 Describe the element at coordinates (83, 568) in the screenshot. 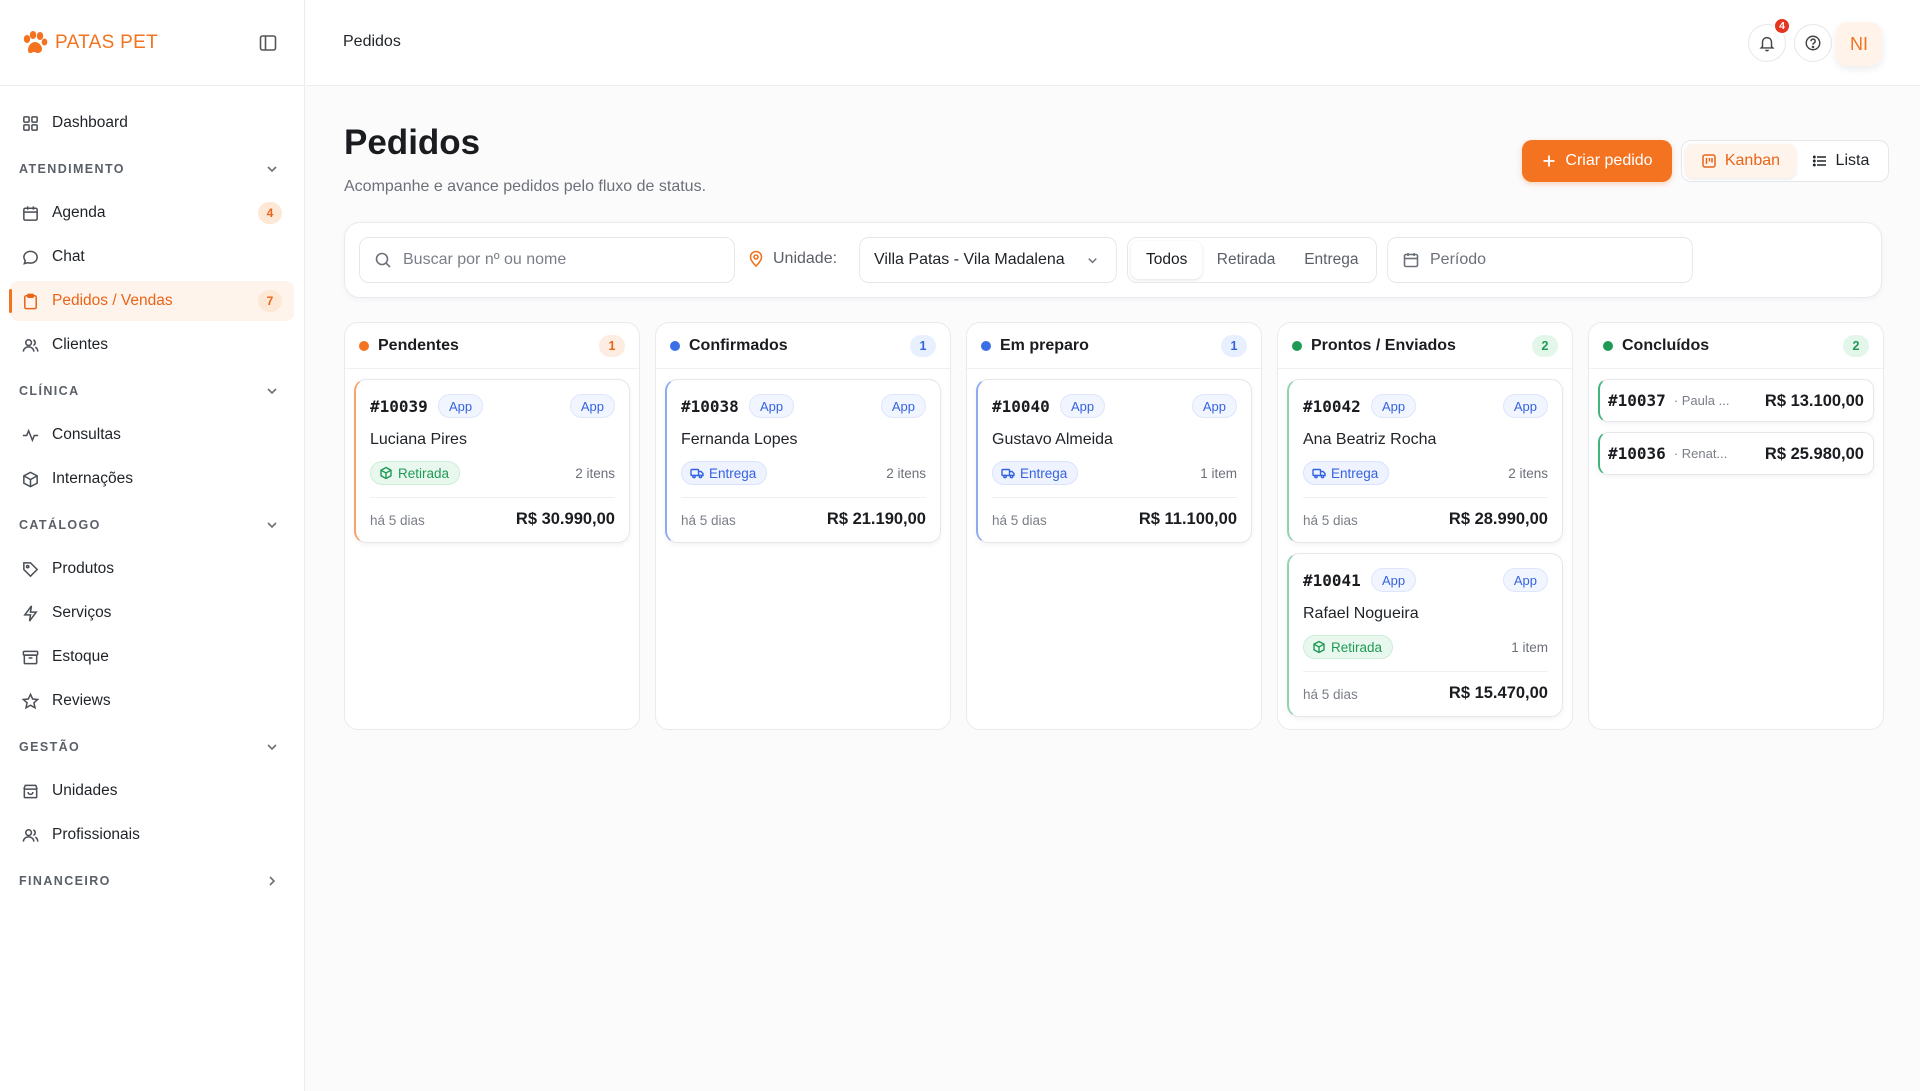

I see `sidebar-item-label: Produtos` at that location.